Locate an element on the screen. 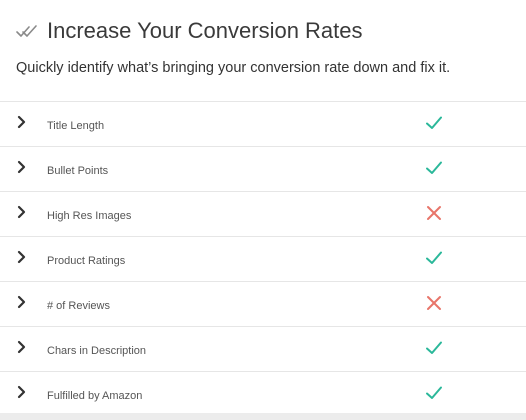 This screenshot has width=526, height=420. checklist-row: Product Ratings is located at coordinates (263, 259).